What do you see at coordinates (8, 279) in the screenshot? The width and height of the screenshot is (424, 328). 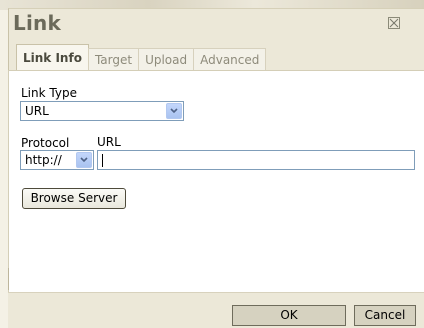 I see `panel-left-edge` at bounding box center [8, 279].